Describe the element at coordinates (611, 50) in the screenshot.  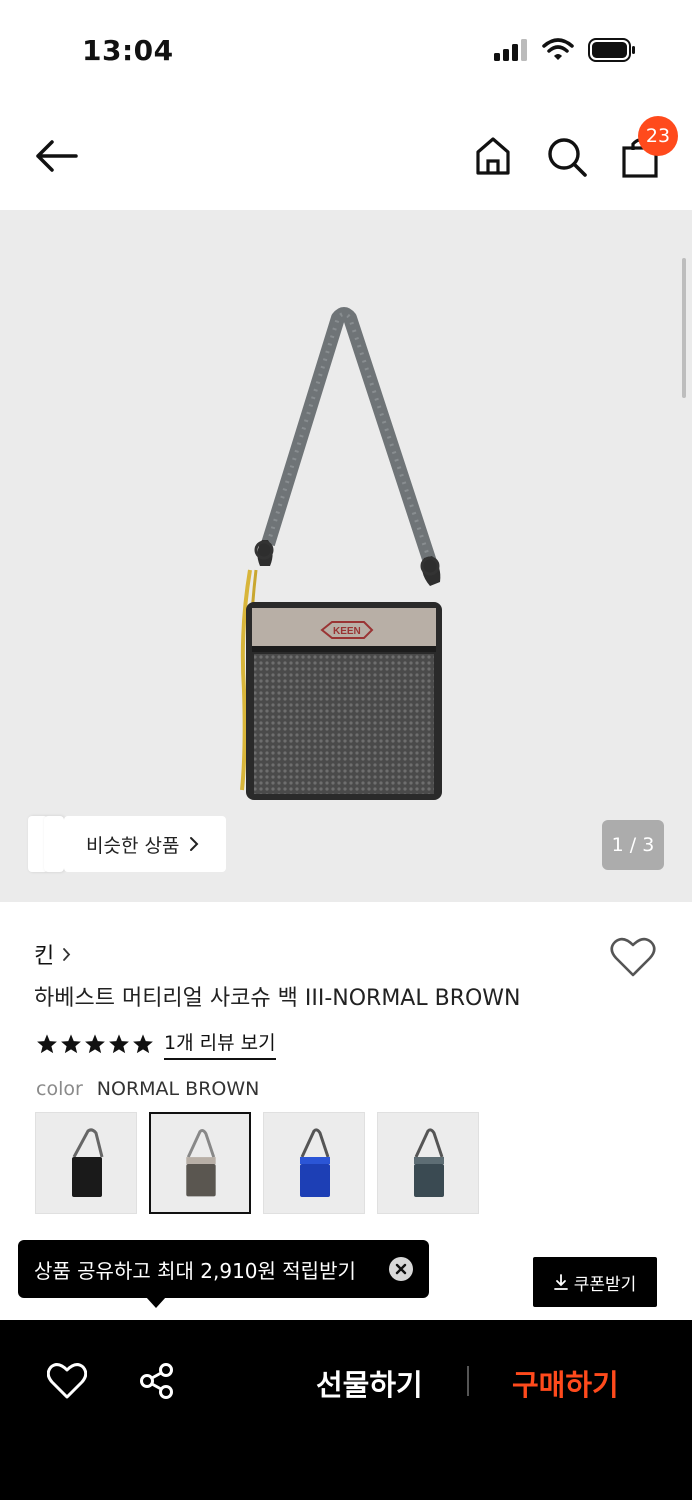
I see `battery-icon` at that location.